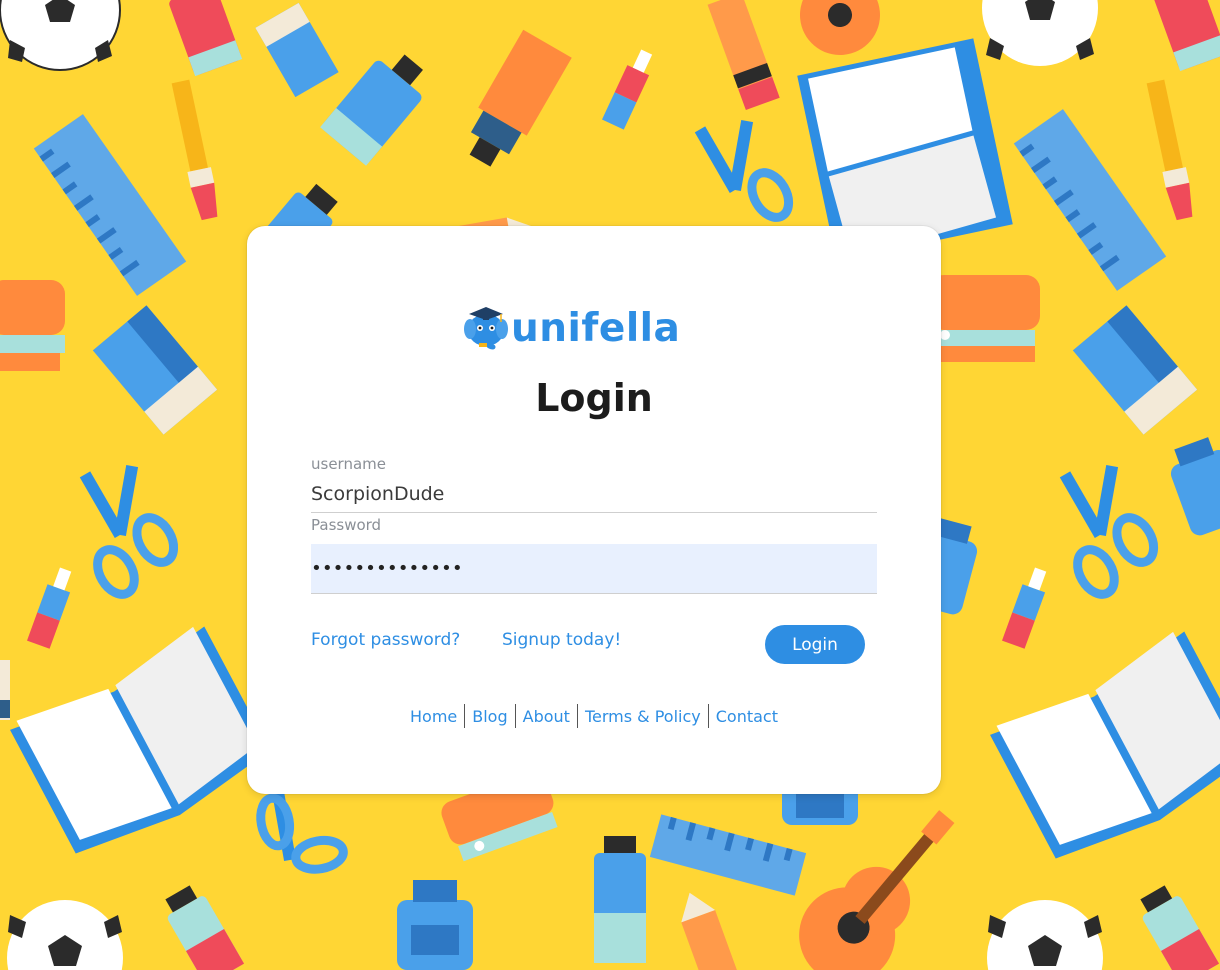  Describe the element at coordinates (433, 716) in the screenshot. I see `footer-link-home: Home` at that location.